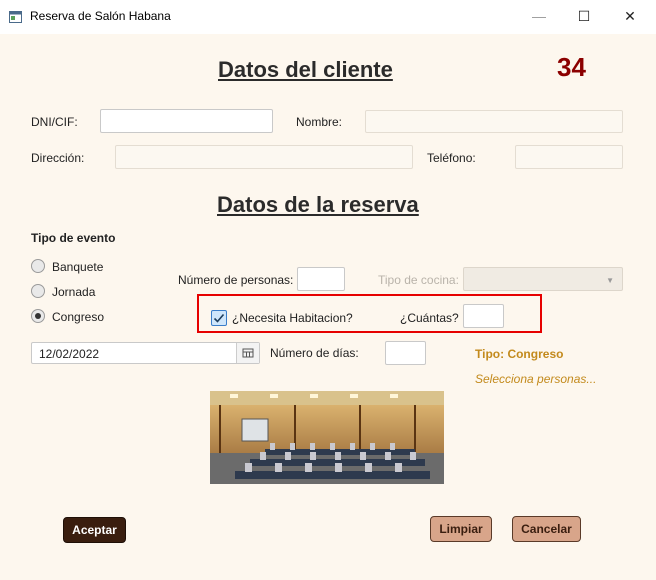 The image size is (656, 580). What do you see at coordinates (73, 238) in the screenshot?
I see `tipo-evento-label: Tipo de evento` at bounding box center [73, 238].